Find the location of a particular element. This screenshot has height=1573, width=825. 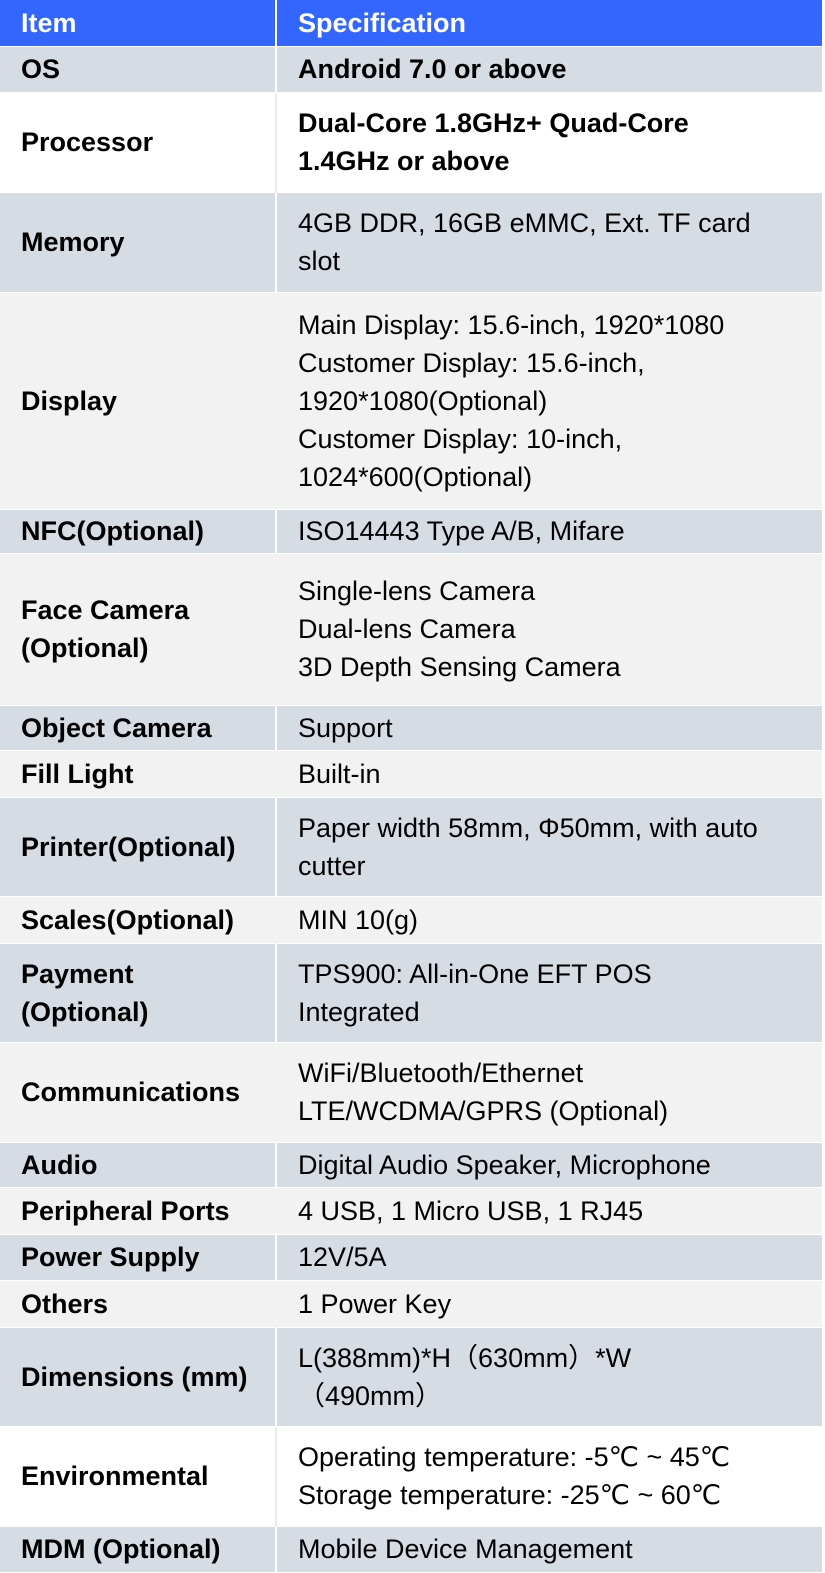

spec-line: ISO14443 Type A/B, Mifare is located at coordinates (461, 531).